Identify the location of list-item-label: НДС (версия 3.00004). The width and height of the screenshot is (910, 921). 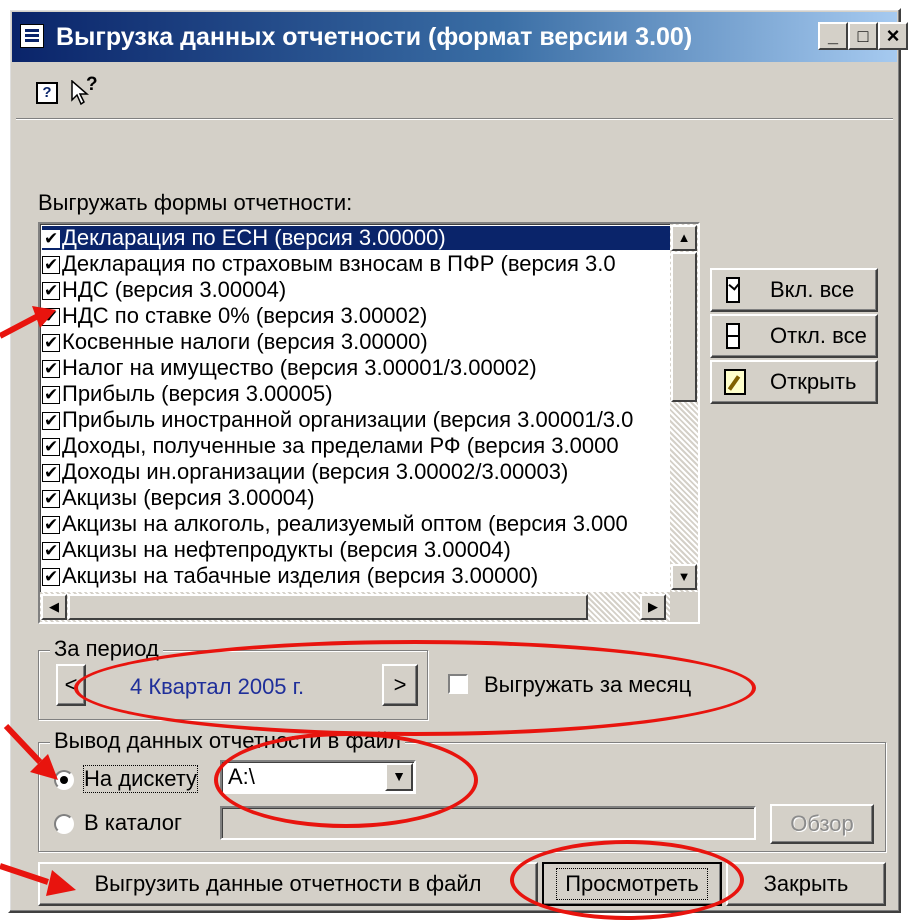
(174, 290).